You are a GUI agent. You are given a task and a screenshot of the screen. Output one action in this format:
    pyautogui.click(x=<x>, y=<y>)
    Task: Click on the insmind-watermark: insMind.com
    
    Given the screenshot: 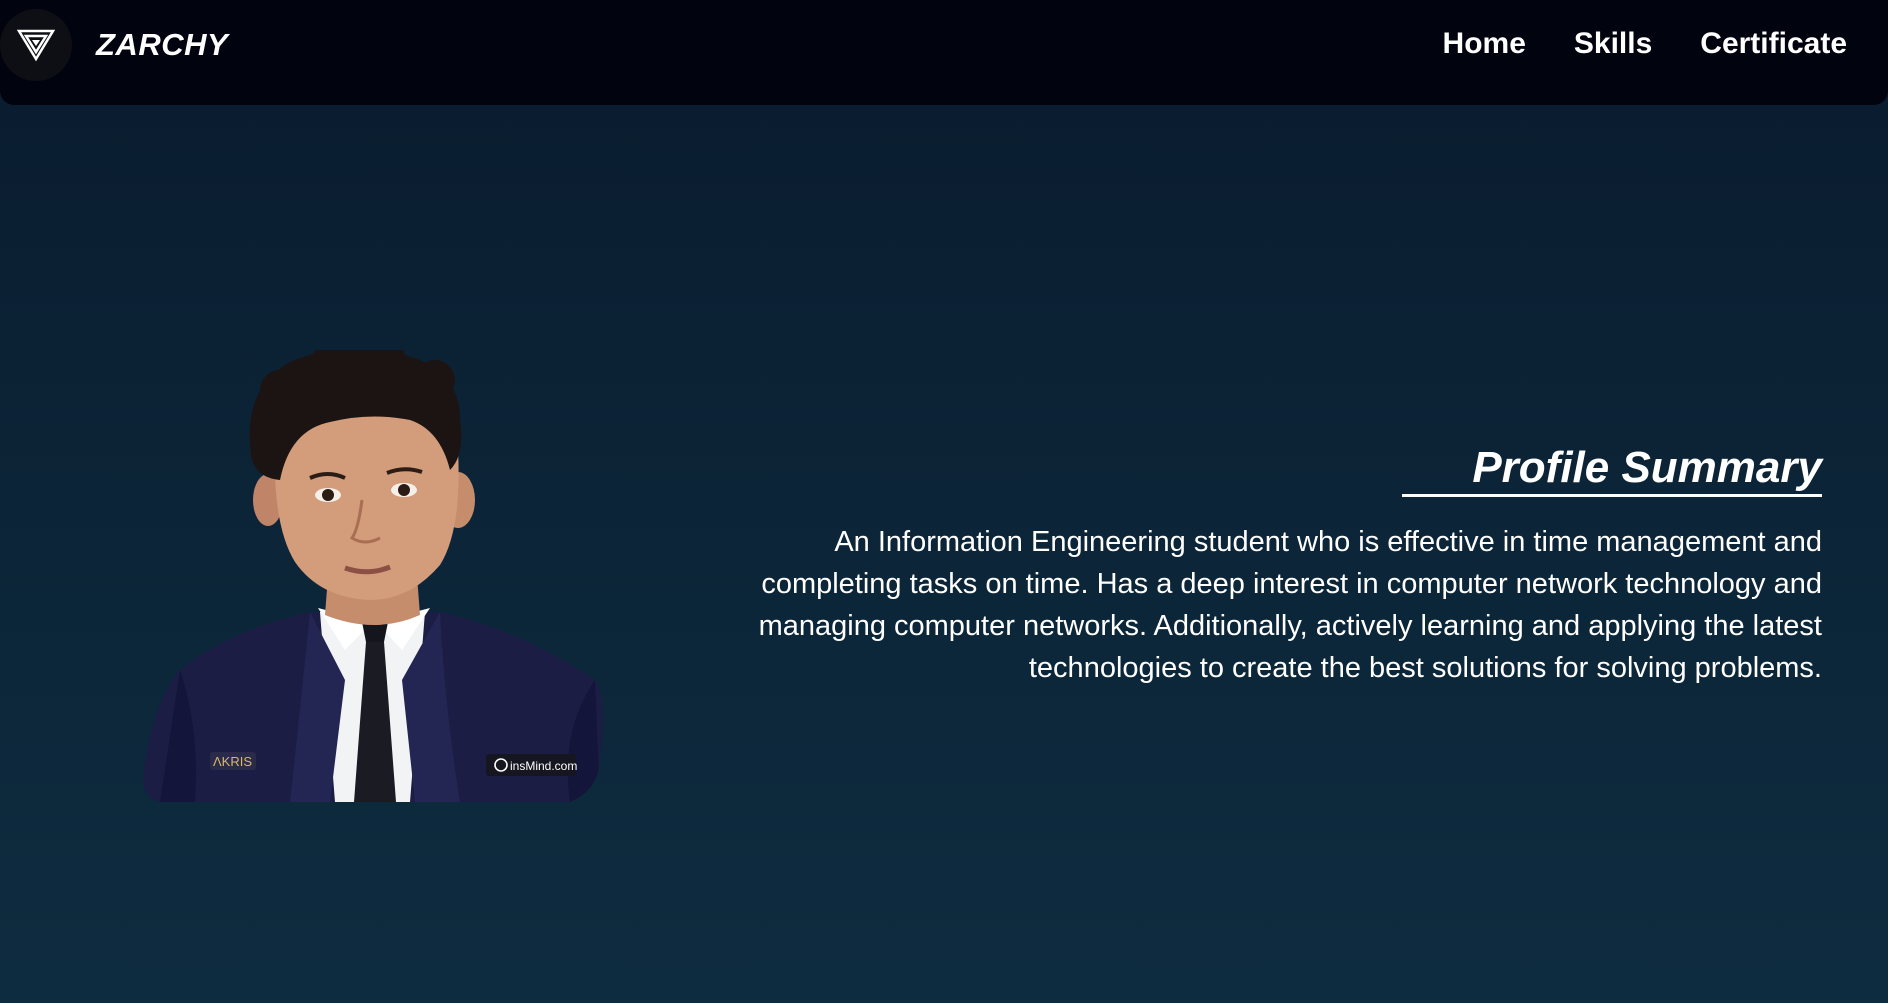 What is the action you would take?
    pyautogui.click(x=543, y=766)
    